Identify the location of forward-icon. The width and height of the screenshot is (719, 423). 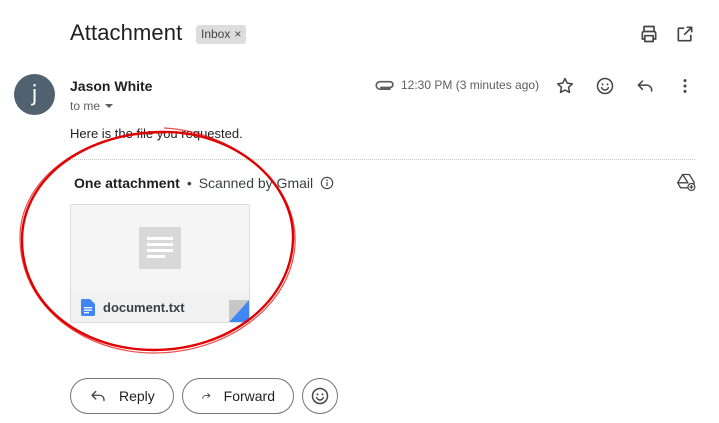
(206, 396).